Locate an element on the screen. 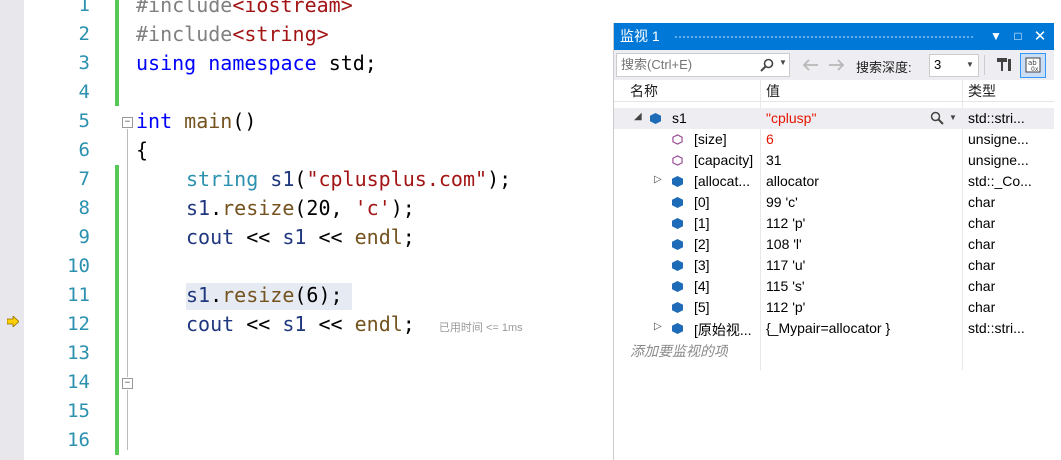  collapse-block-icon: − is located at coordinates (127, 383).